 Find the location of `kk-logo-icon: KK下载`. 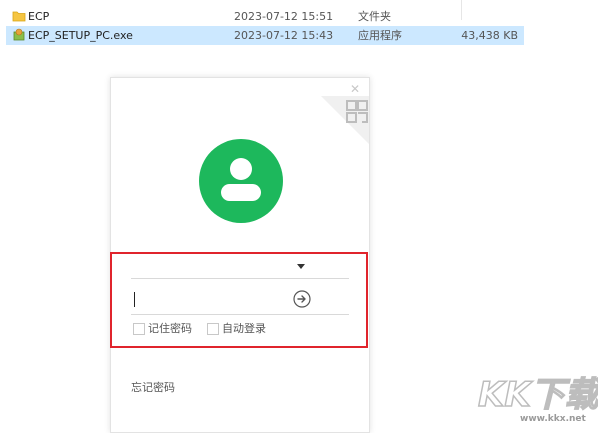

kk-logo-icon: KK下载 is located at coordinates (538, 395).